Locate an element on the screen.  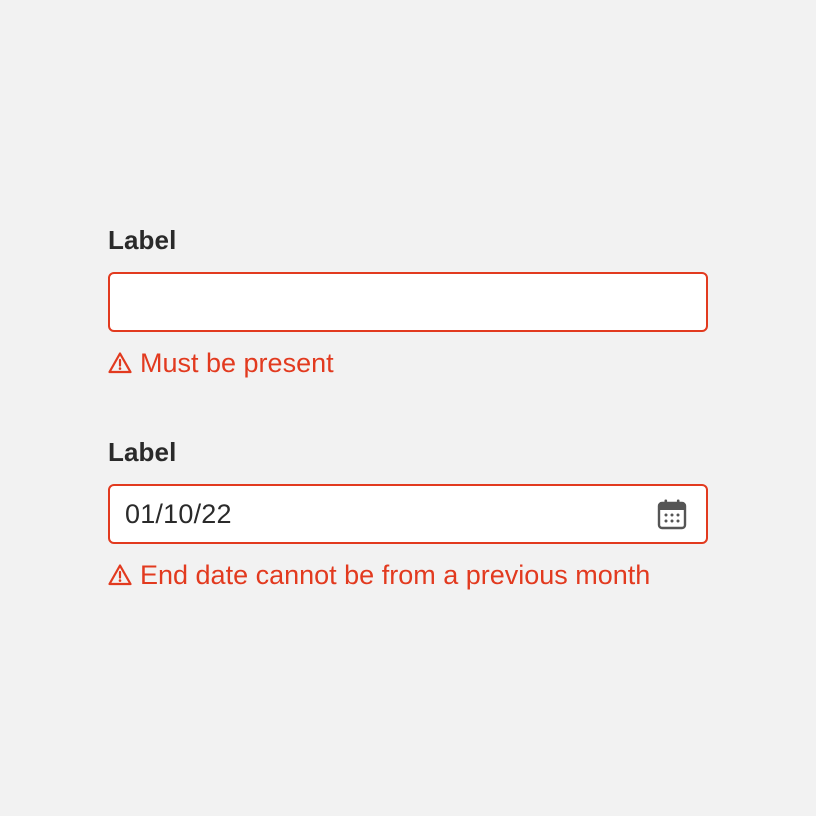
error-message: End date cannot be from a previous month is located at coordinates (379, 575).